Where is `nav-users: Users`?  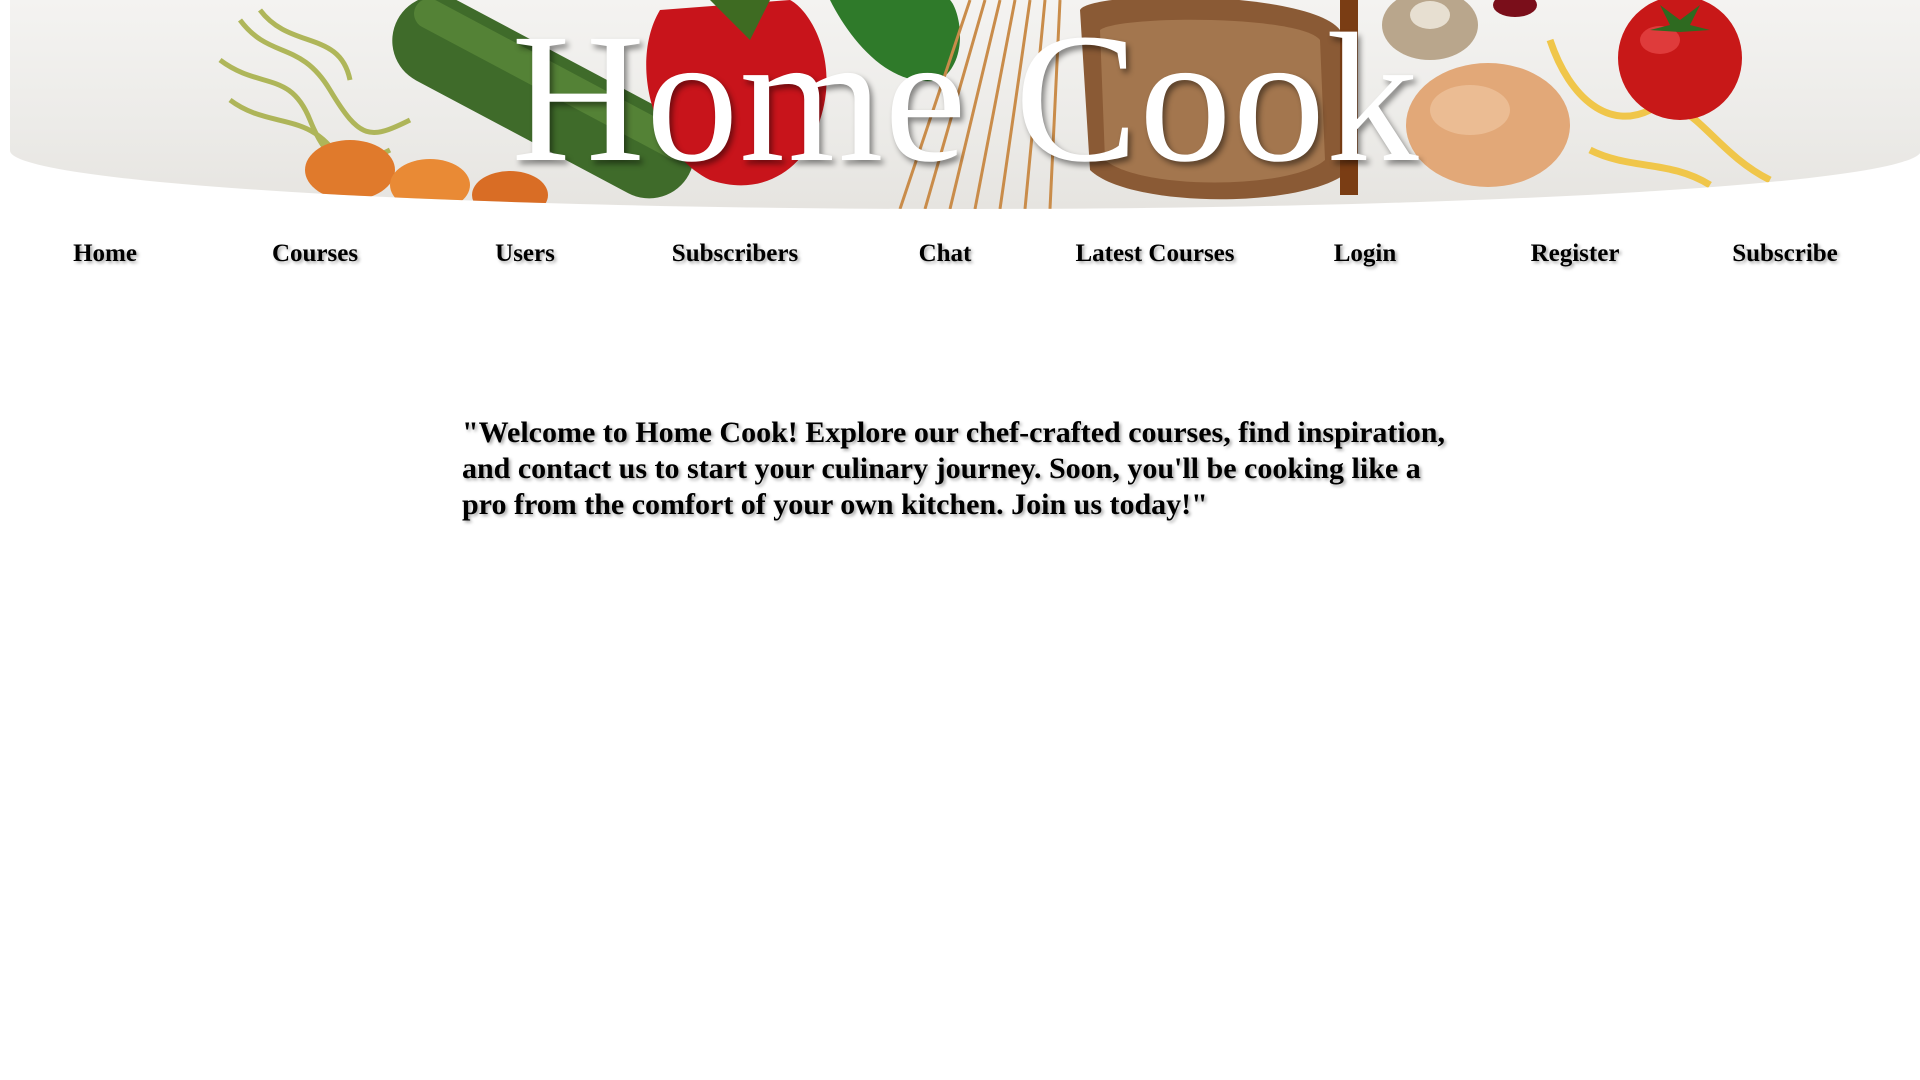
nav-users: Users is located at coordinates (525, 254).